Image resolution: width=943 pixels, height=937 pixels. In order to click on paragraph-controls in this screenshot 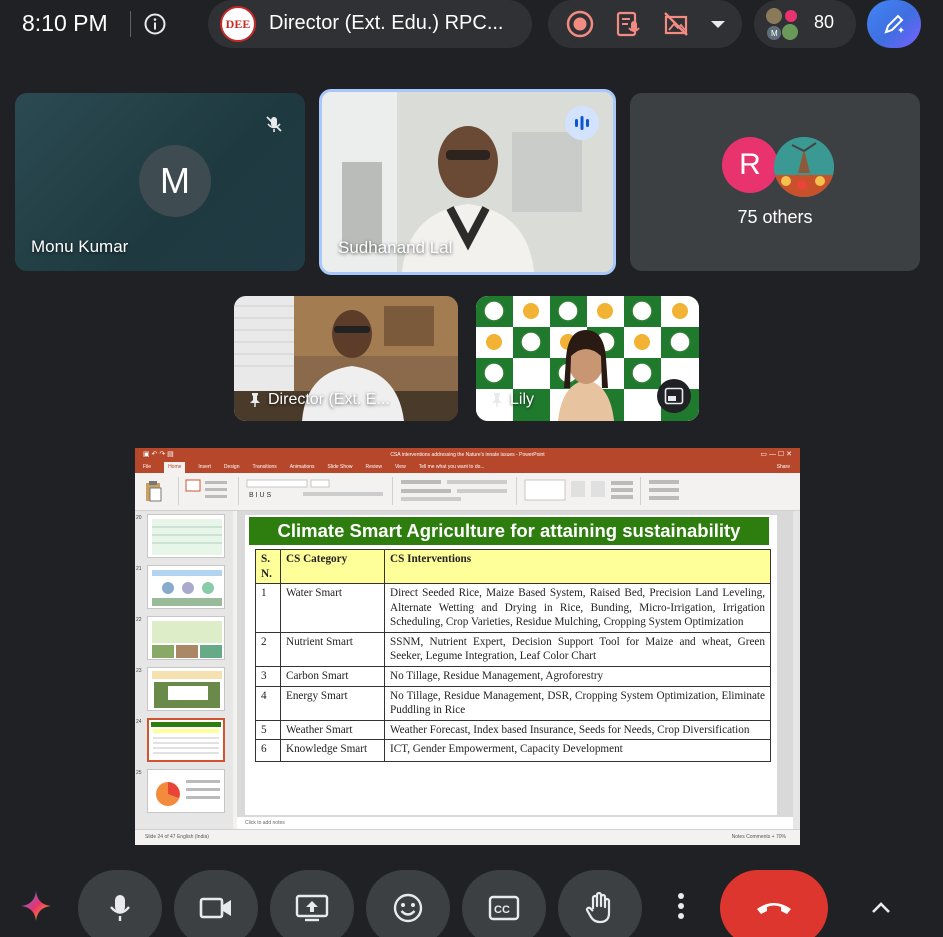, I will do `click(455, 490)`.